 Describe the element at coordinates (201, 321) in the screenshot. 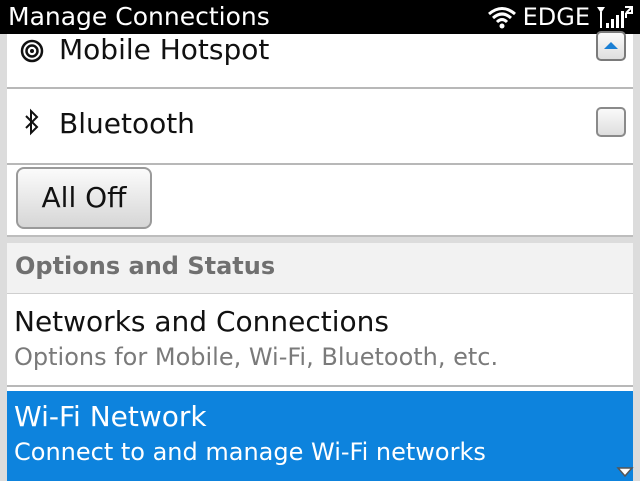

I see `item-title: Networks and Connections` at that location.